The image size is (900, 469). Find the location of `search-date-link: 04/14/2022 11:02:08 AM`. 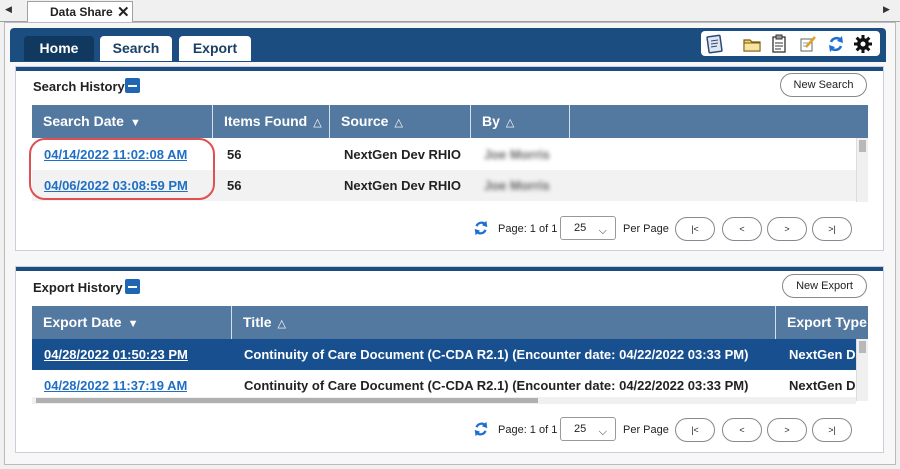

search-date-link: 04/14/2022 11:02:08 AM is located at coordinates (115, 154).